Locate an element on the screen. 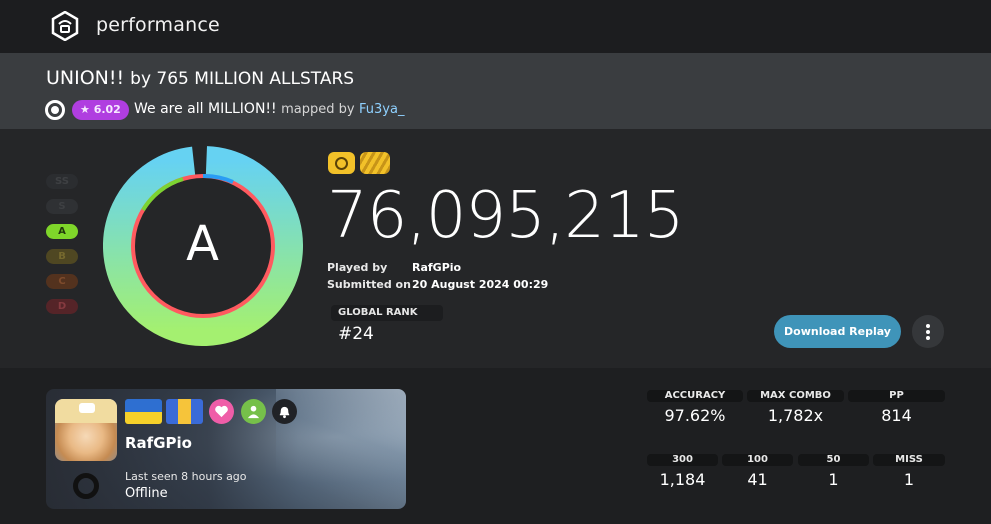  mod-hardrock-icon is located at coordinates (375, 163).